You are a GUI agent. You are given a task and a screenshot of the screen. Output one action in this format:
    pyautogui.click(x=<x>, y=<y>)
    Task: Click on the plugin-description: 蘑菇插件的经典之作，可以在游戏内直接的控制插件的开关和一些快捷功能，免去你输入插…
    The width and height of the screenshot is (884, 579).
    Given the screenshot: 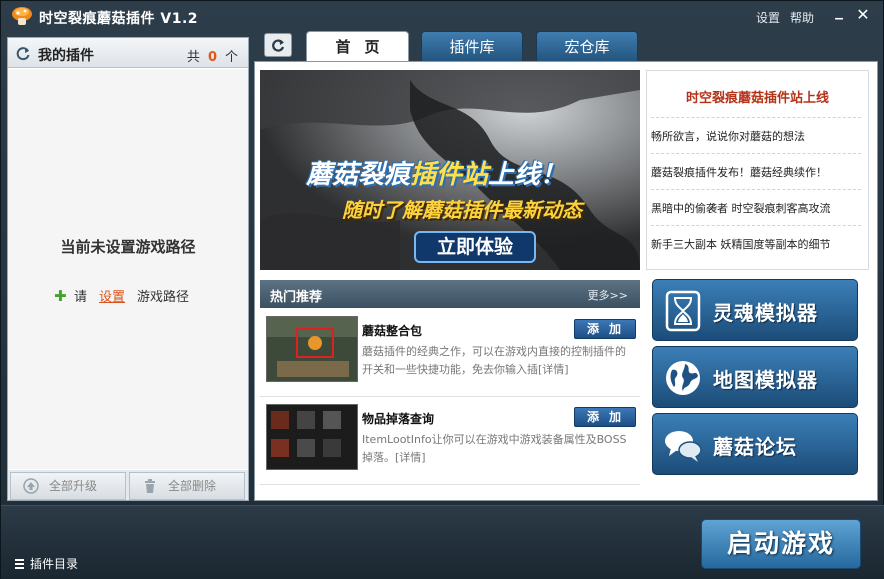 What is the action you would take?
    pyautogui.click(x=497, y=361)
    